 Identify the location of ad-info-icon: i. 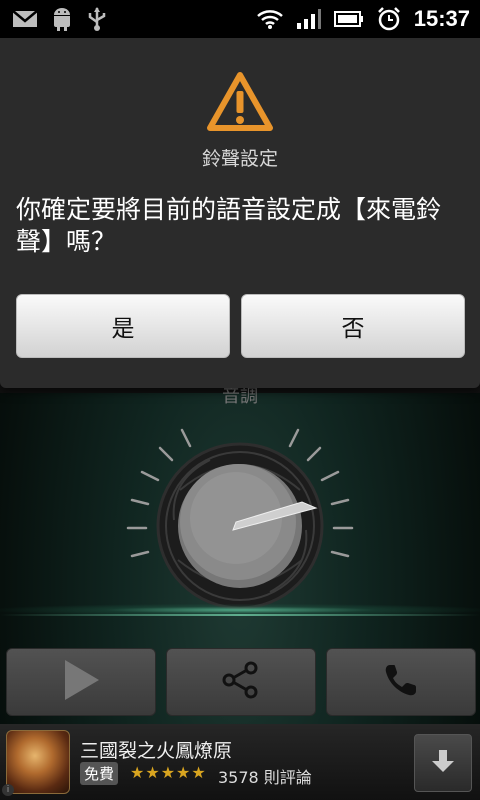
(8, 790).